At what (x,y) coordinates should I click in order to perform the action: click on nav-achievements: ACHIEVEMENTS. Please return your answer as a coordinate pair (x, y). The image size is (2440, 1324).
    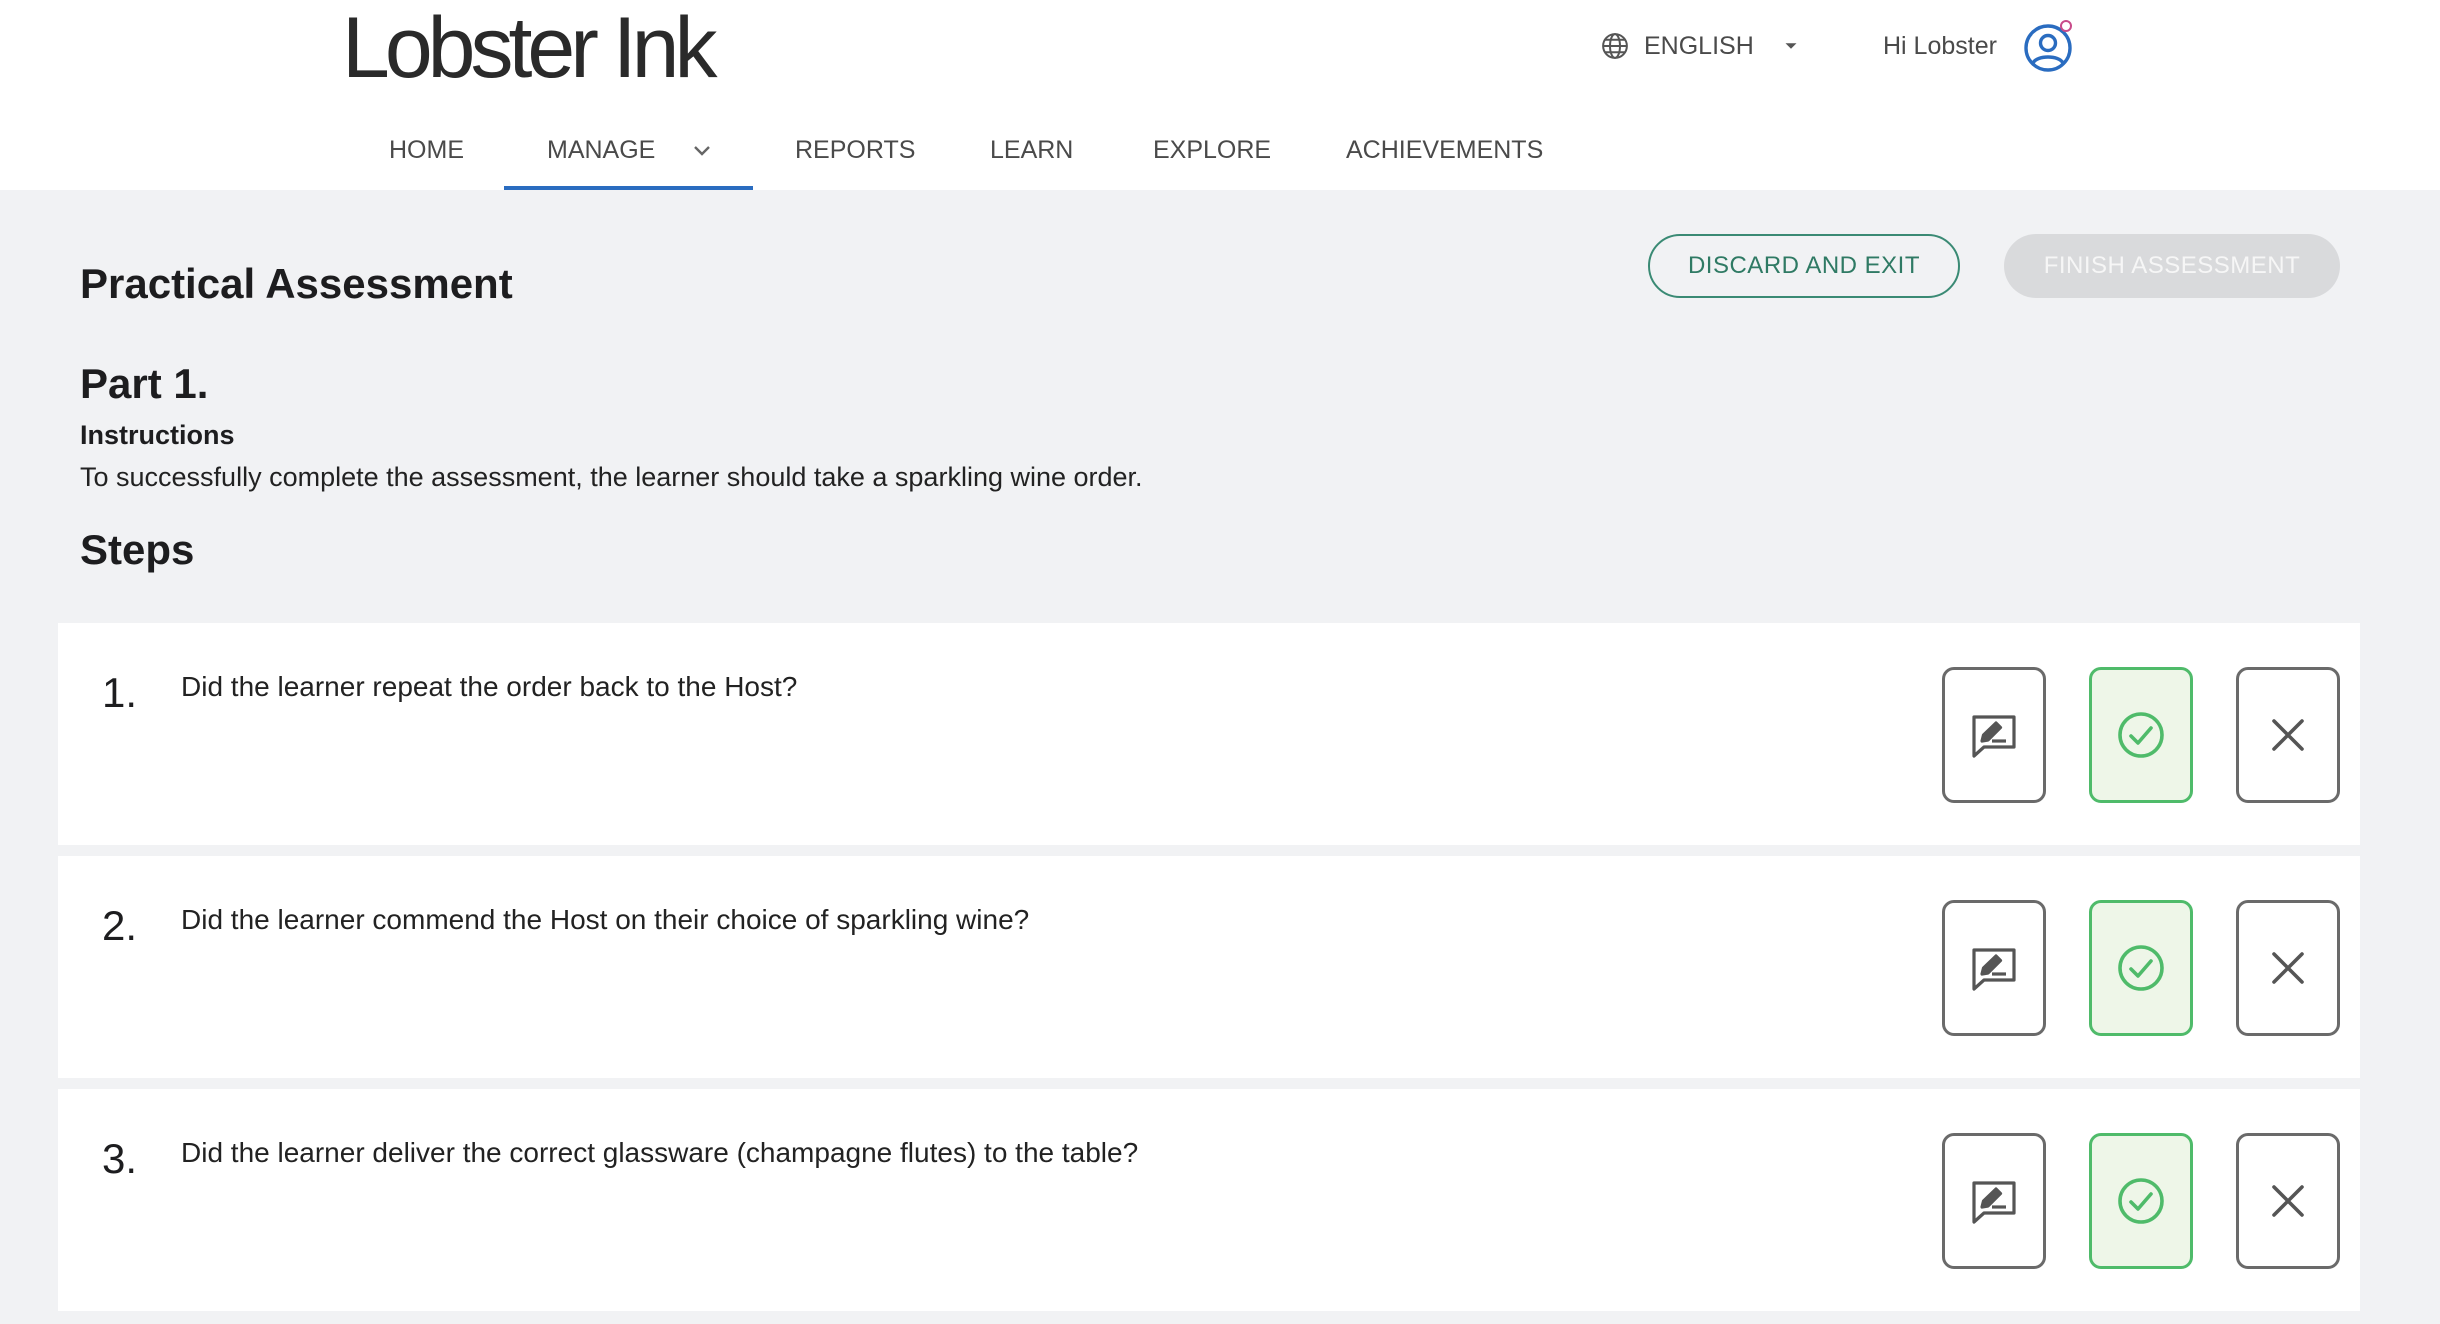
    Looking at the image, I should click on (1444, 150).